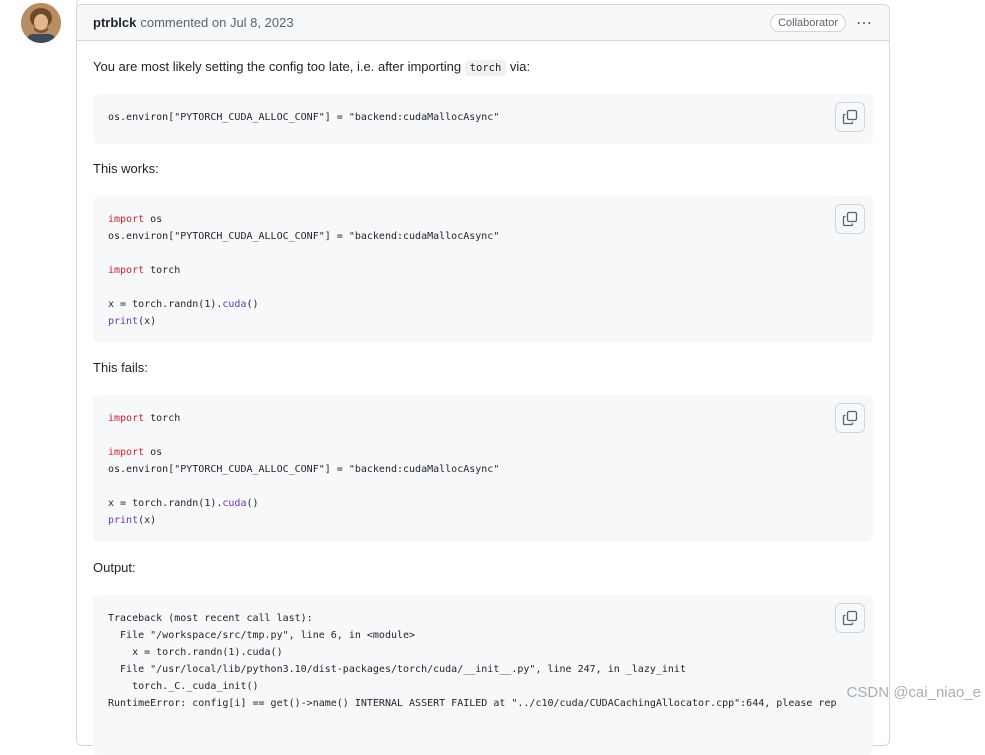 The width and height of the screenshot is (985, 755). Describe the element at coordinates (485, 68) in the screenshot. I see `inline-code: torch` at that location.